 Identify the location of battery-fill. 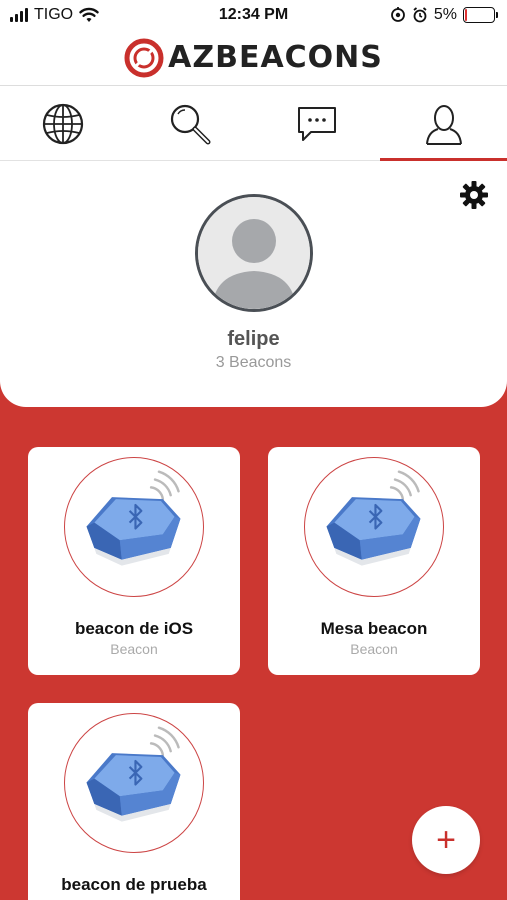
(466, 15).